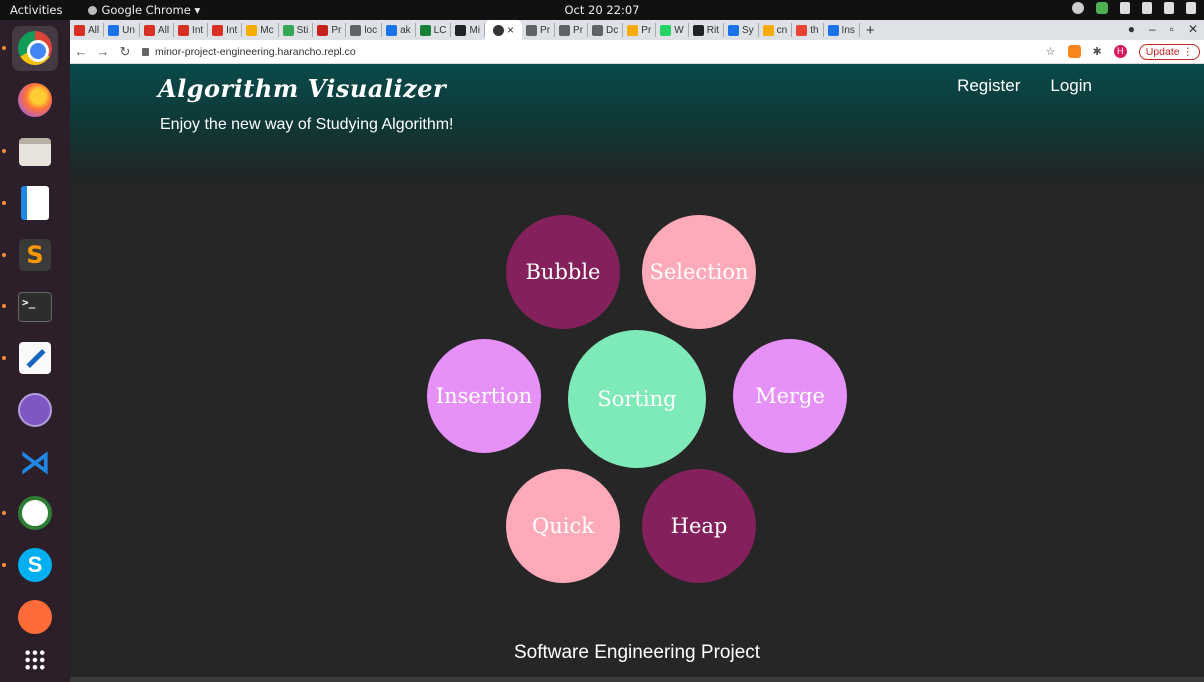 The width and height of the screenshot is (1204, 682). What do you see at coordinates (1102, 8) in the screenshot?
I see `shield-icon` at bounding box center [1102, 8].